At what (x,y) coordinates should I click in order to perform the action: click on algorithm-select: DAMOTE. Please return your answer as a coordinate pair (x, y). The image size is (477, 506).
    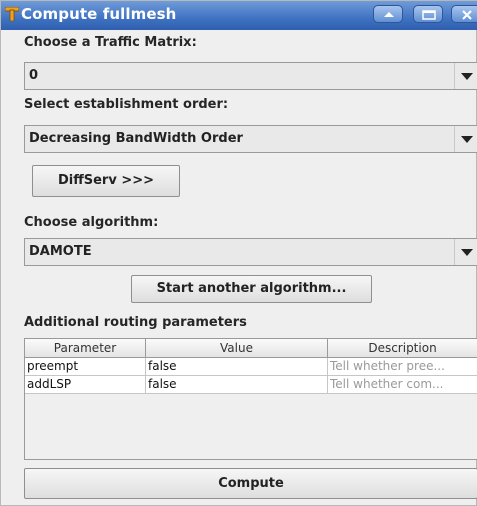
    Looking at the image, I should click on (250, 252).